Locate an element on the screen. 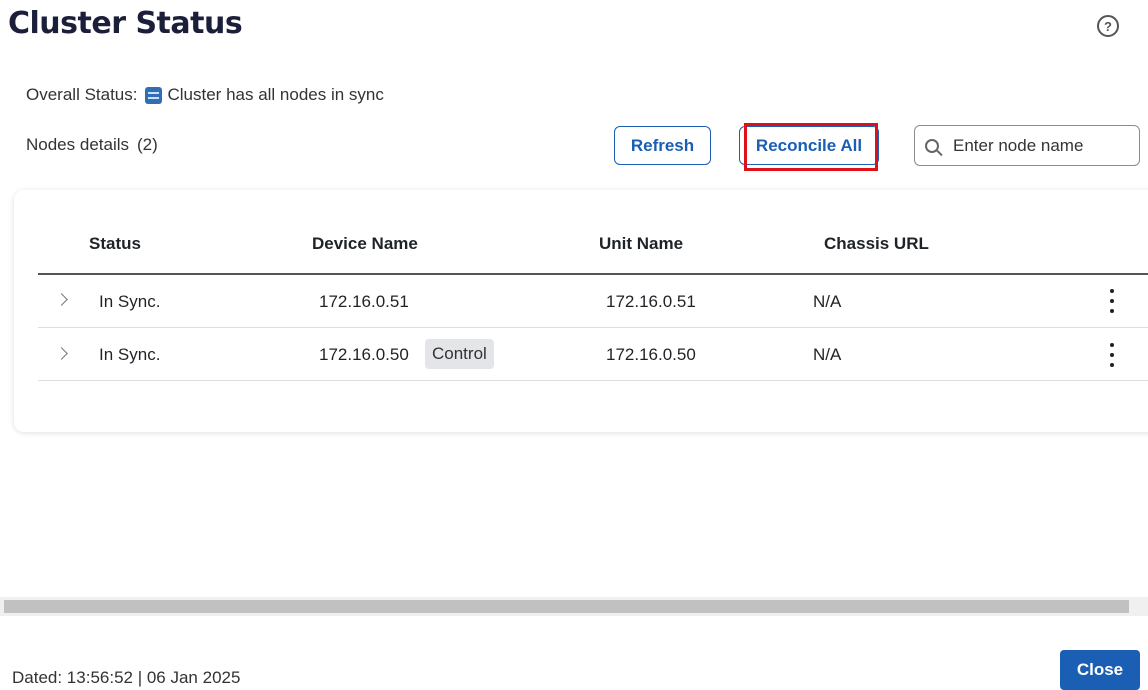  column-header-unit-name: Unit Name is located at coordinates (641, 244).